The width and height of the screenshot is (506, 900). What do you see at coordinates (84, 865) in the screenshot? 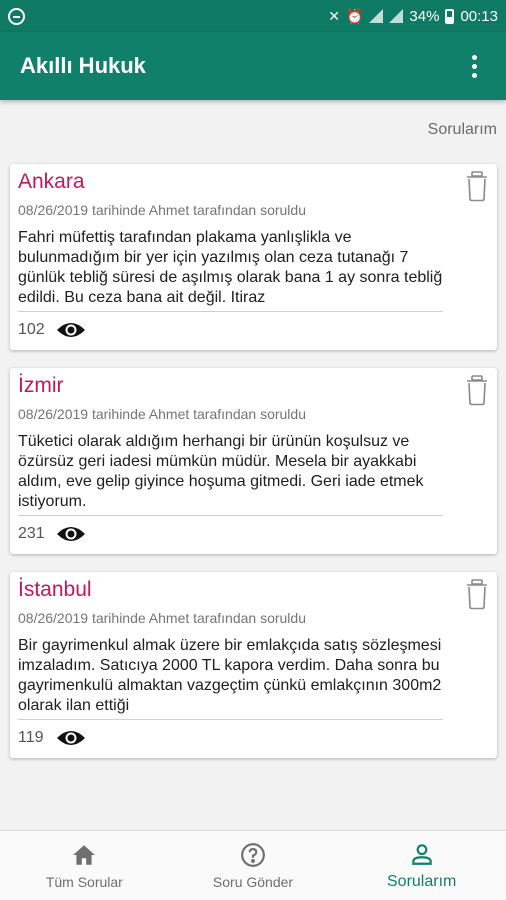
I see `nav-all-questions: Tüm Sorular` at bounding box center [84, 865].